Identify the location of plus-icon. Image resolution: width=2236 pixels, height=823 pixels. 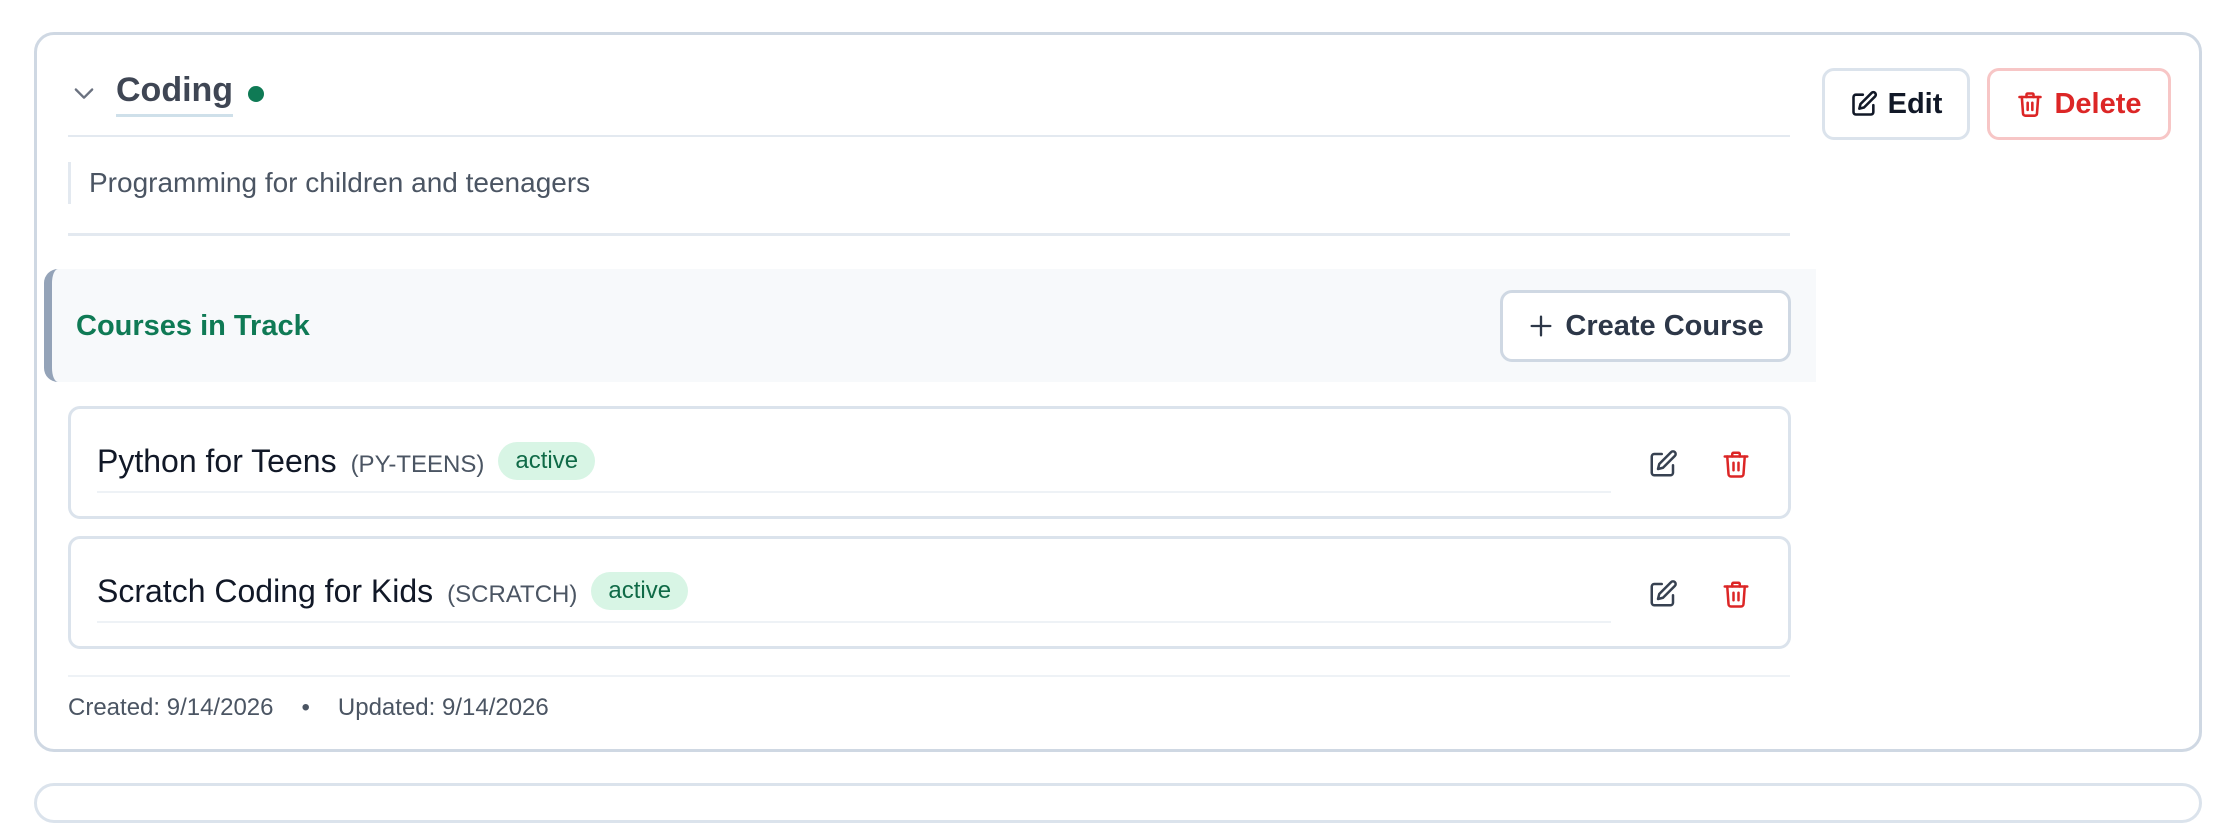
(1541, 326).